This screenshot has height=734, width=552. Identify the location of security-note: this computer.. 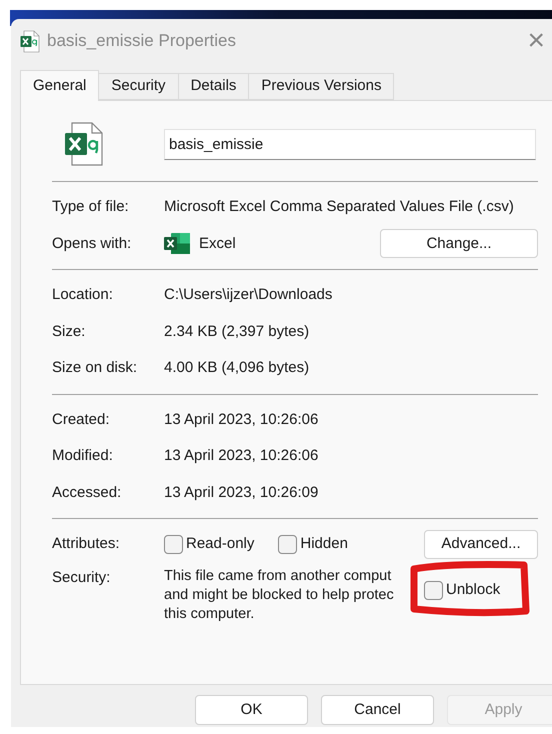
(210, 614).